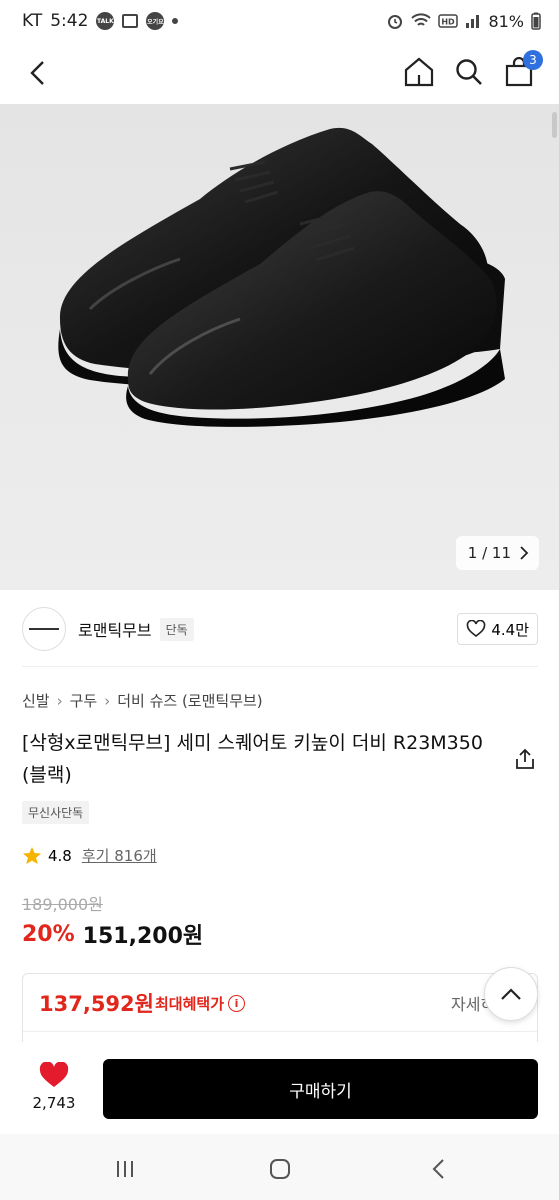 The width and height of the screenshot is (559, 1200). What do you see at coordinates (237, 1003) in the screenshot?
I see `info-icon: i` at bounding box center [237, 1003].